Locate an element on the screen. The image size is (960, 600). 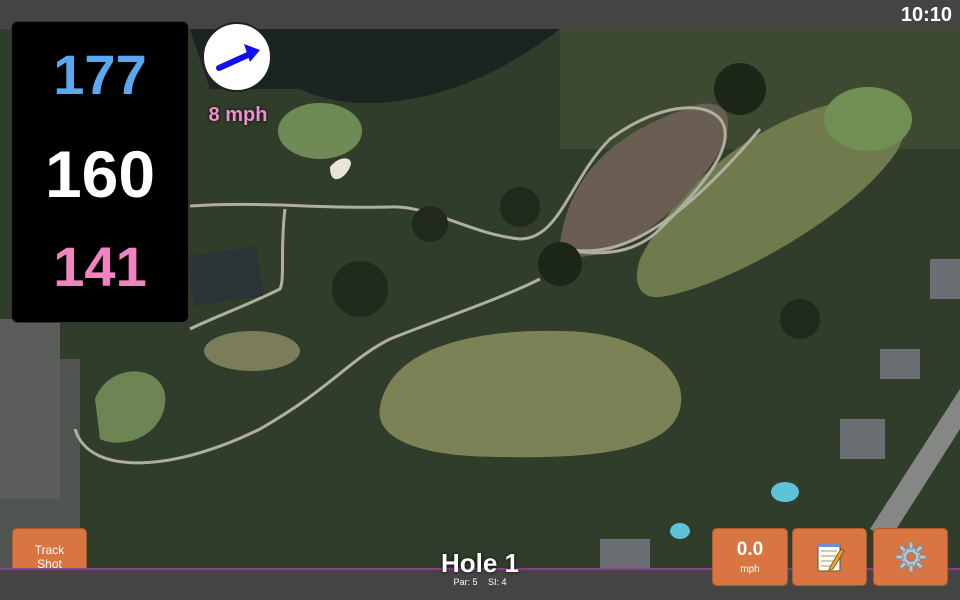
hole-info: Par: 5 SI: 4 is located at coordinates (480, 582).